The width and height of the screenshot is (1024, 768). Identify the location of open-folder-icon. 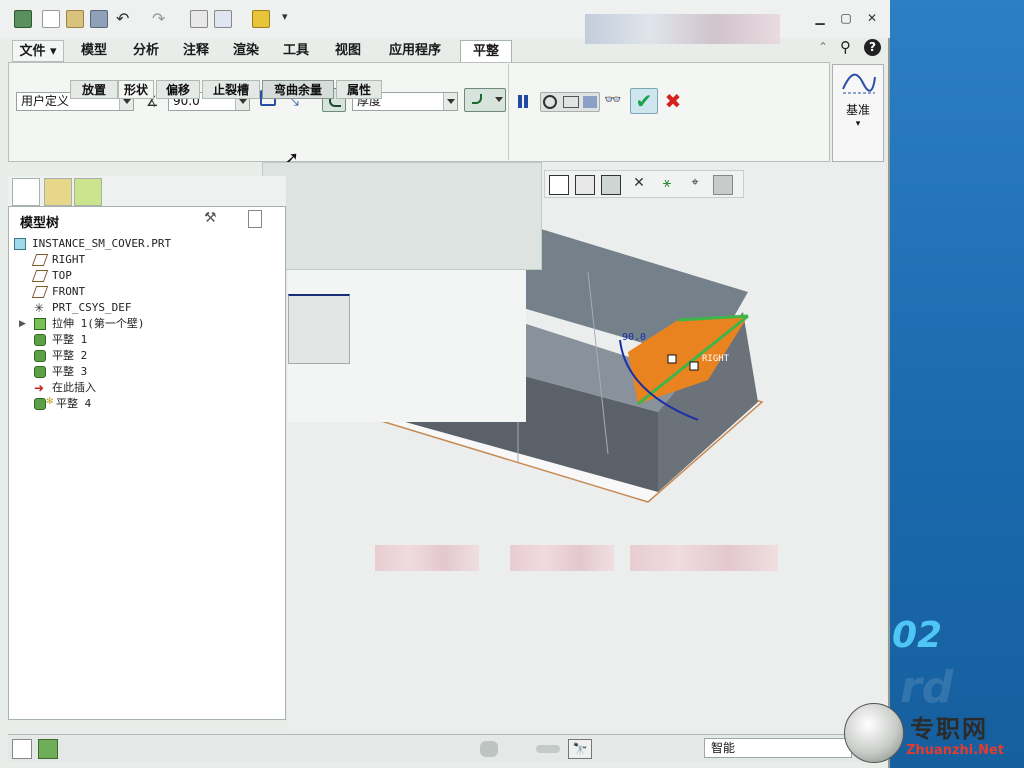
(75, 19).